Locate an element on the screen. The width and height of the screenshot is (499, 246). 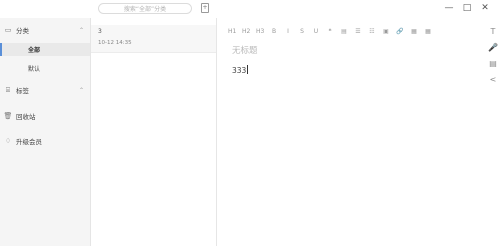
sidebar-upgrade: ♢ 升级会员 is located at coordinates (45, 141).